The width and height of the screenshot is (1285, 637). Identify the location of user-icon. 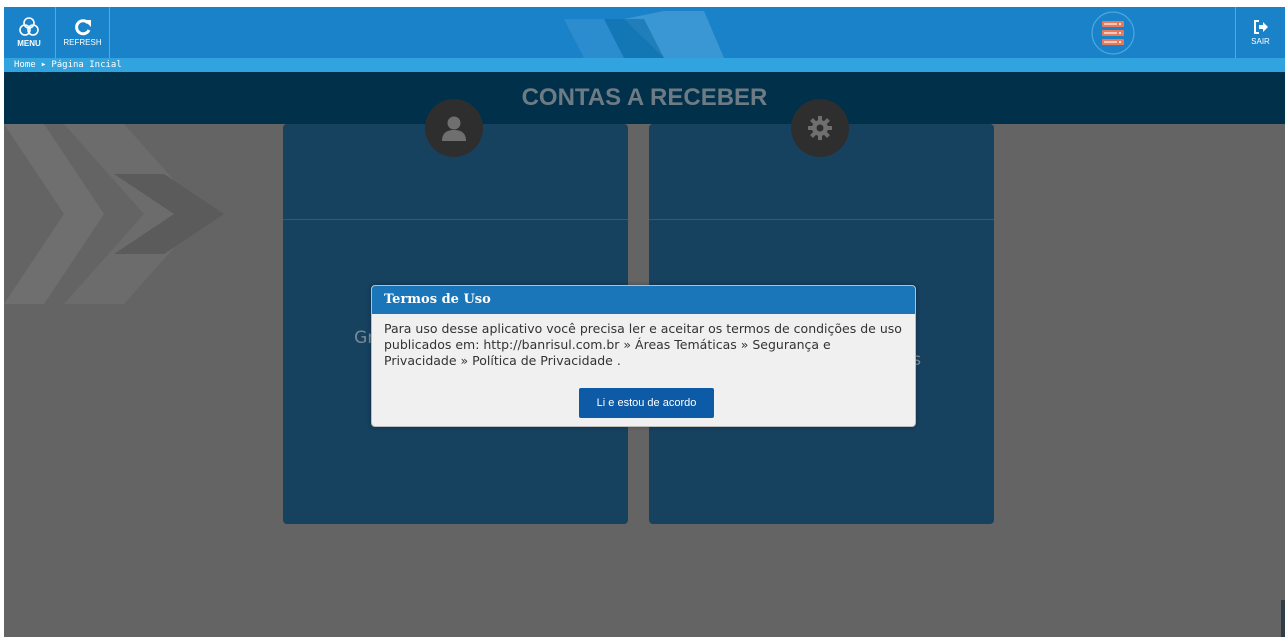
(454, 128).